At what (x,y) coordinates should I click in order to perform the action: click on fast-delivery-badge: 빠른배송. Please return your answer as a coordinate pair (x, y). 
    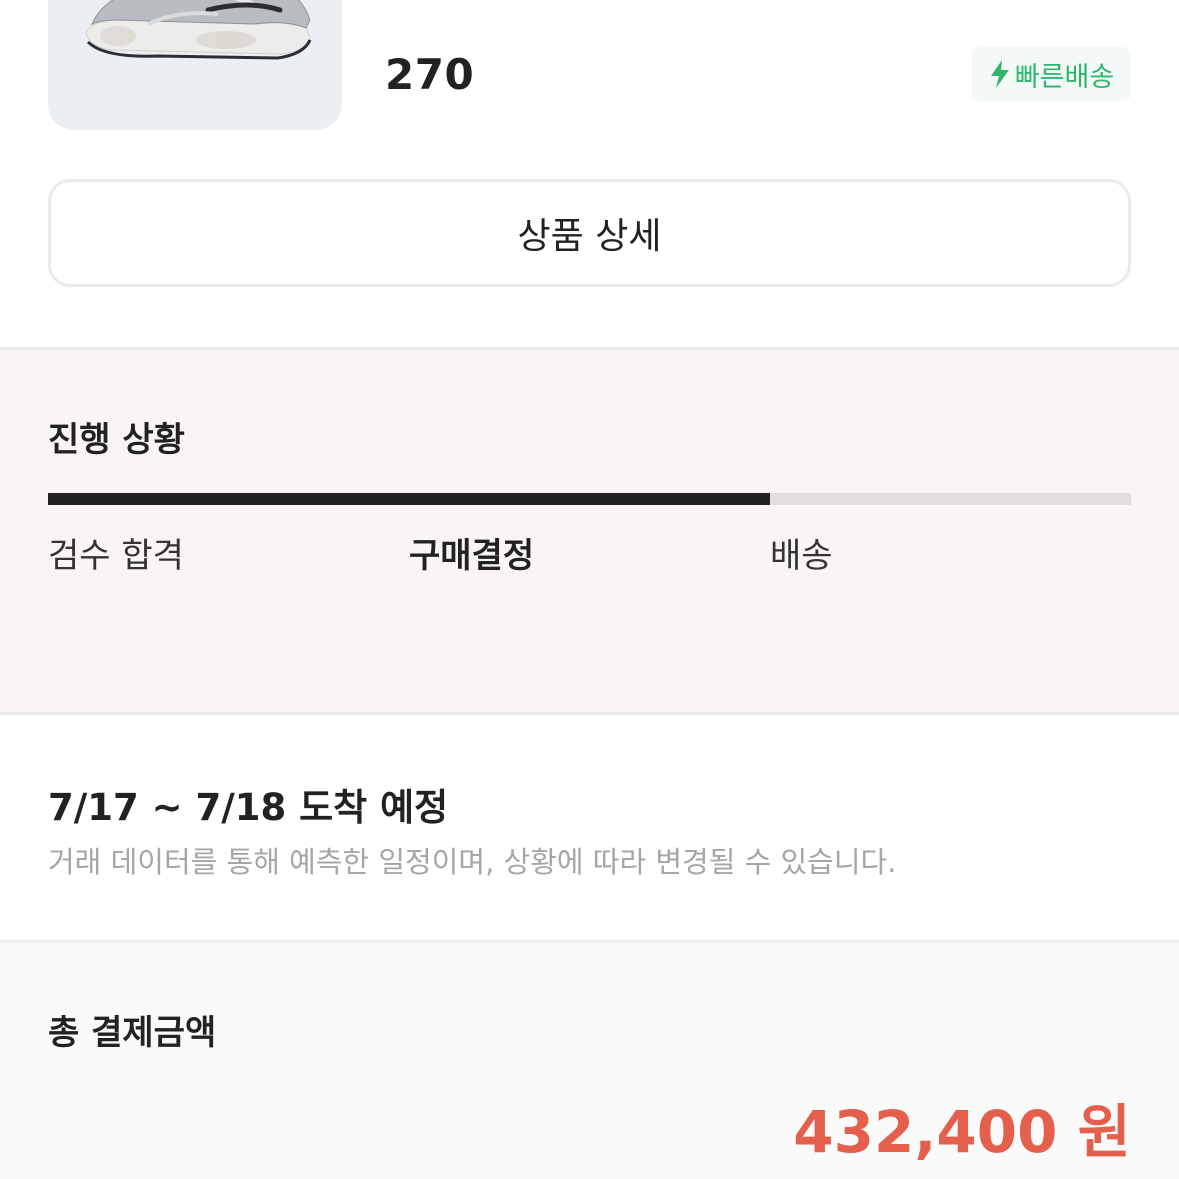
    Looking at the image, I should click on (1051, 74).